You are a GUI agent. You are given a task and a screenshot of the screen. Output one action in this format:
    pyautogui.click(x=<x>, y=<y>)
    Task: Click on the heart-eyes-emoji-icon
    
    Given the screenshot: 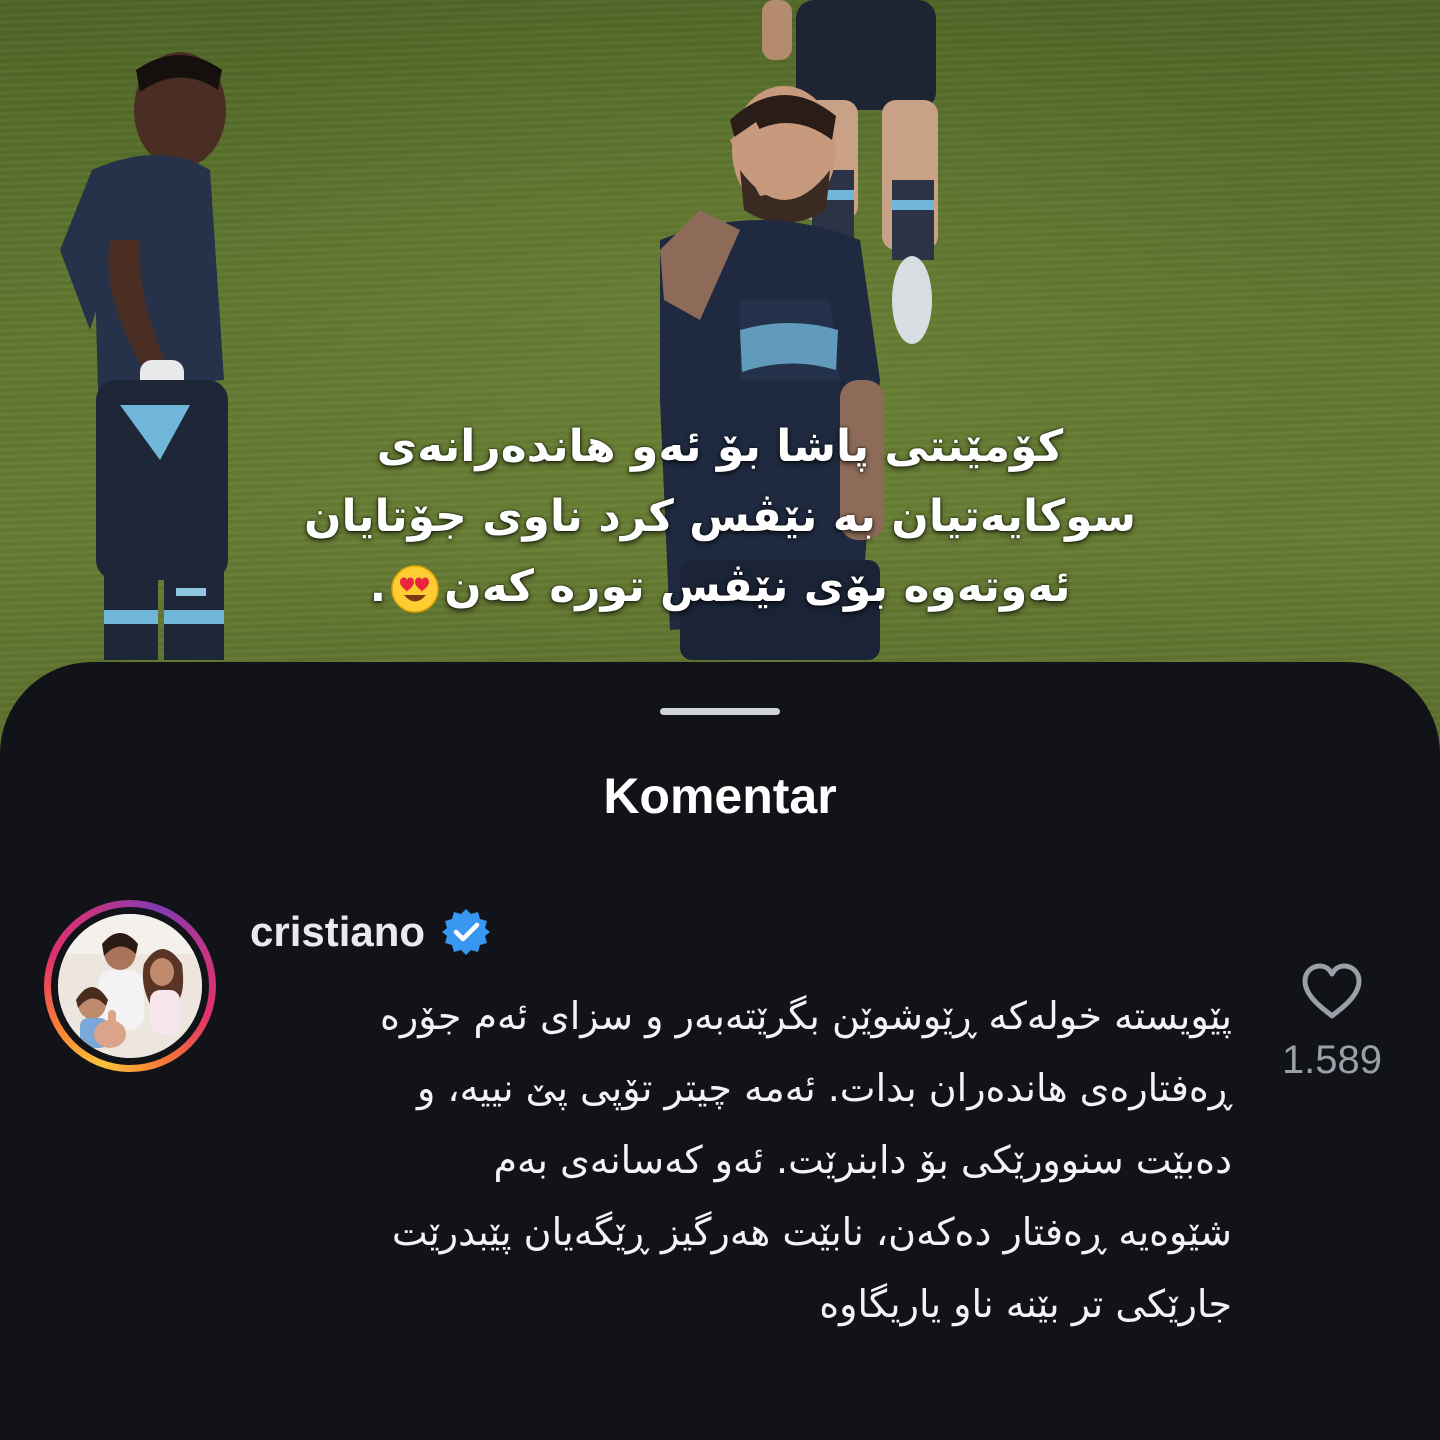 What is the action you would take?
    pyautogui.click(x=415, y=589)
    